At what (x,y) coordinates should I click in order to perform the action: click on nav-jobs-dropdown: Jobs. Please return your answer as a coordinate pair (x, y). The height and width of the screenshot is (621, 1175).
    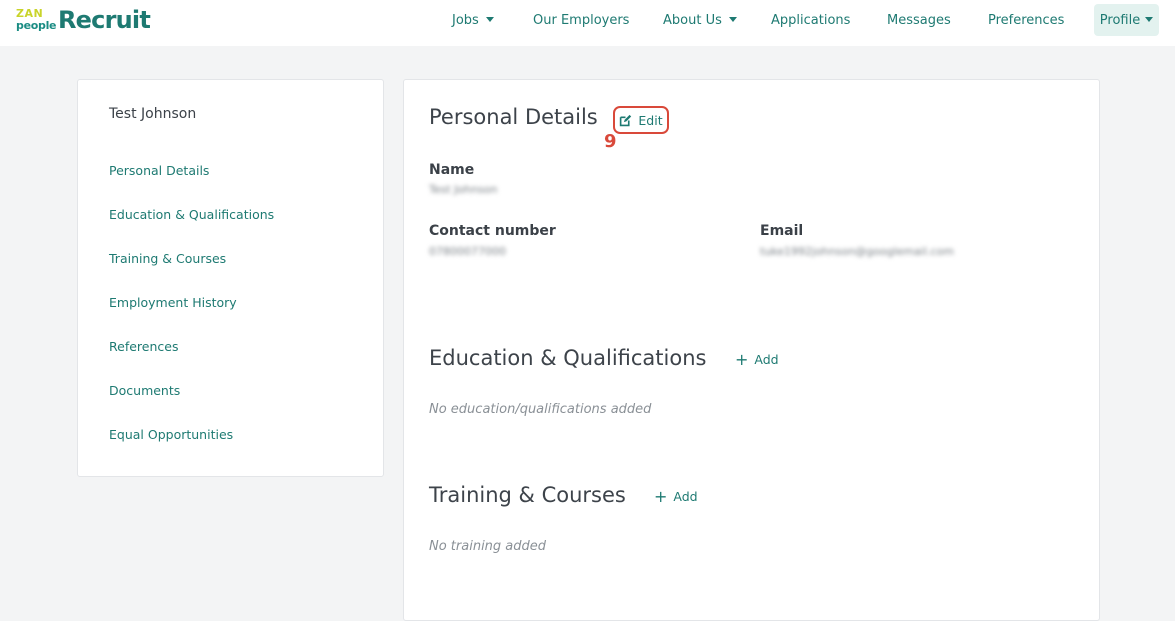
    Looking at the image, I should click on (473, 21).